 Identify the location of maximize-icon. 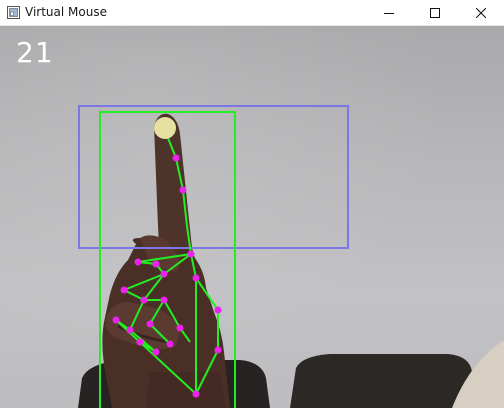
(435, 13).